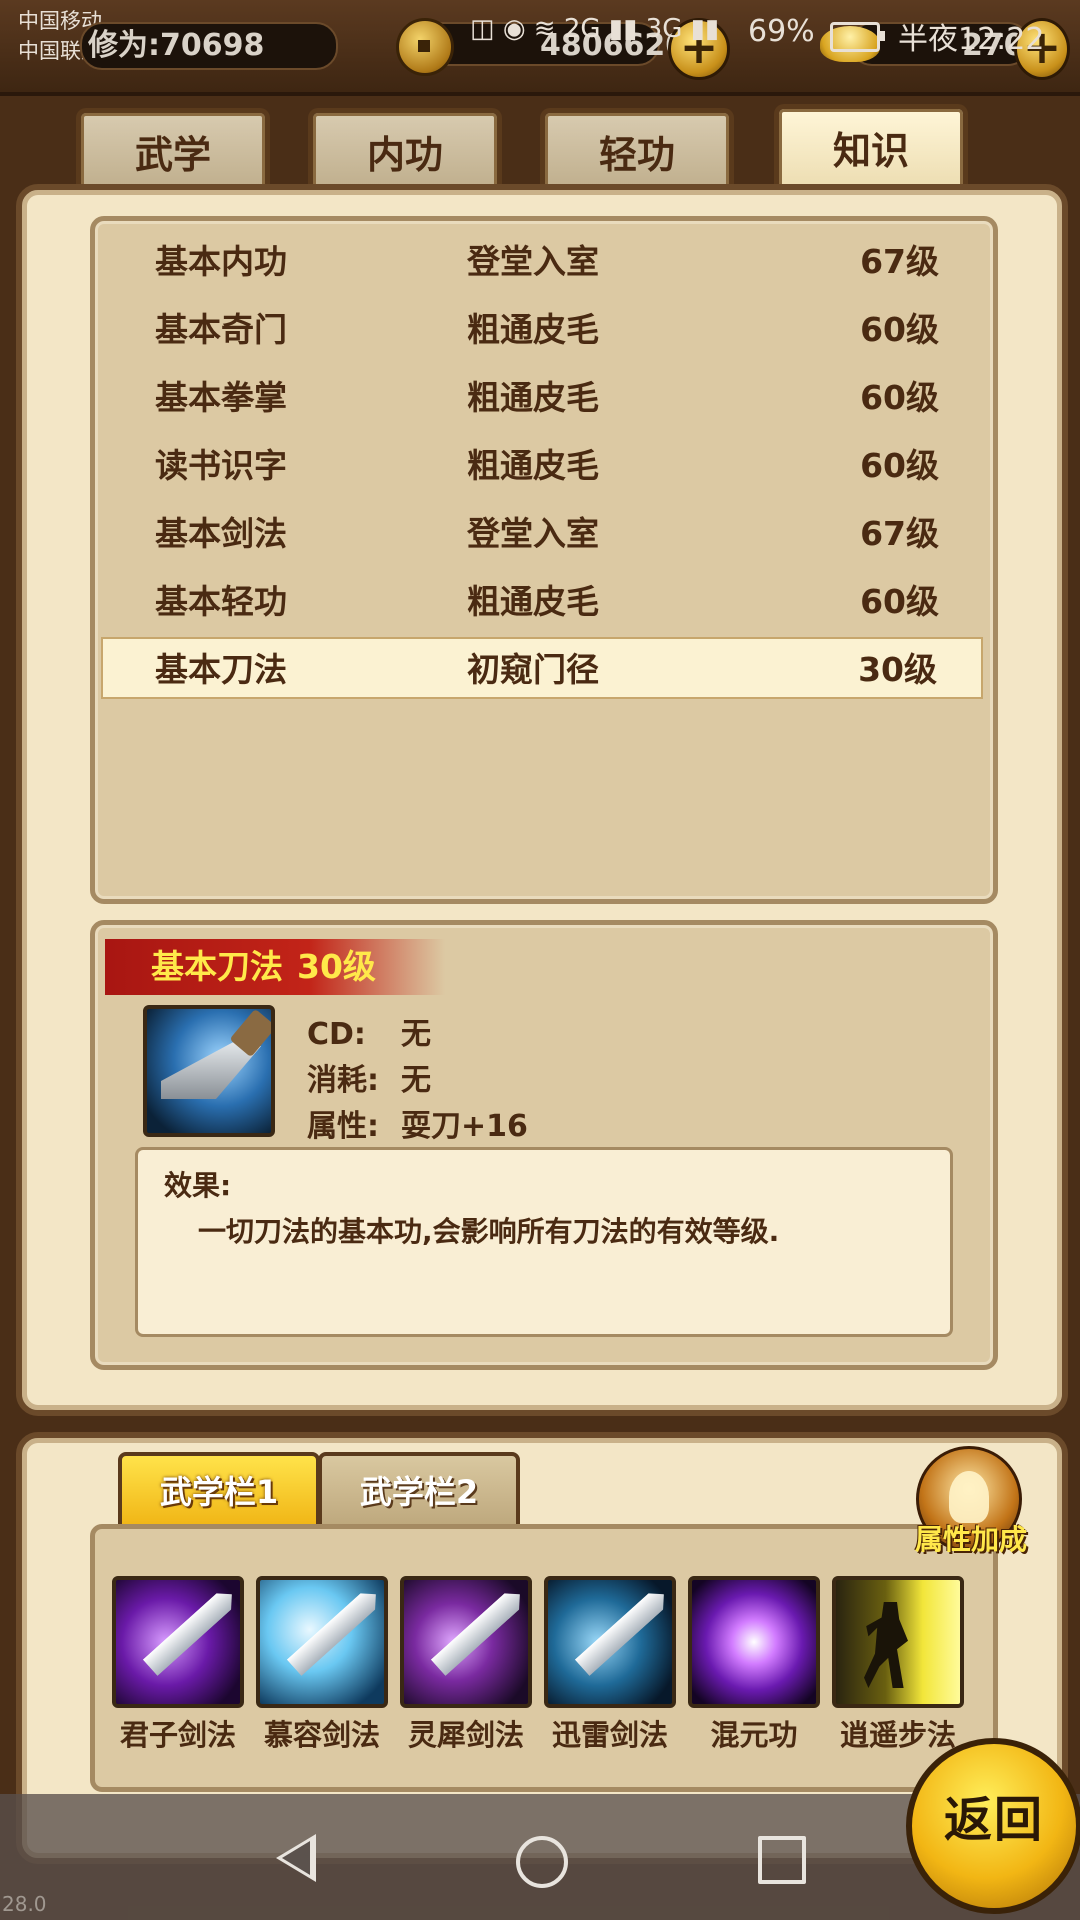 This screenshot has width=1080, height=1920. I want to click on tab-martial-bar-2: 武学栏2, so click(419, 1492).